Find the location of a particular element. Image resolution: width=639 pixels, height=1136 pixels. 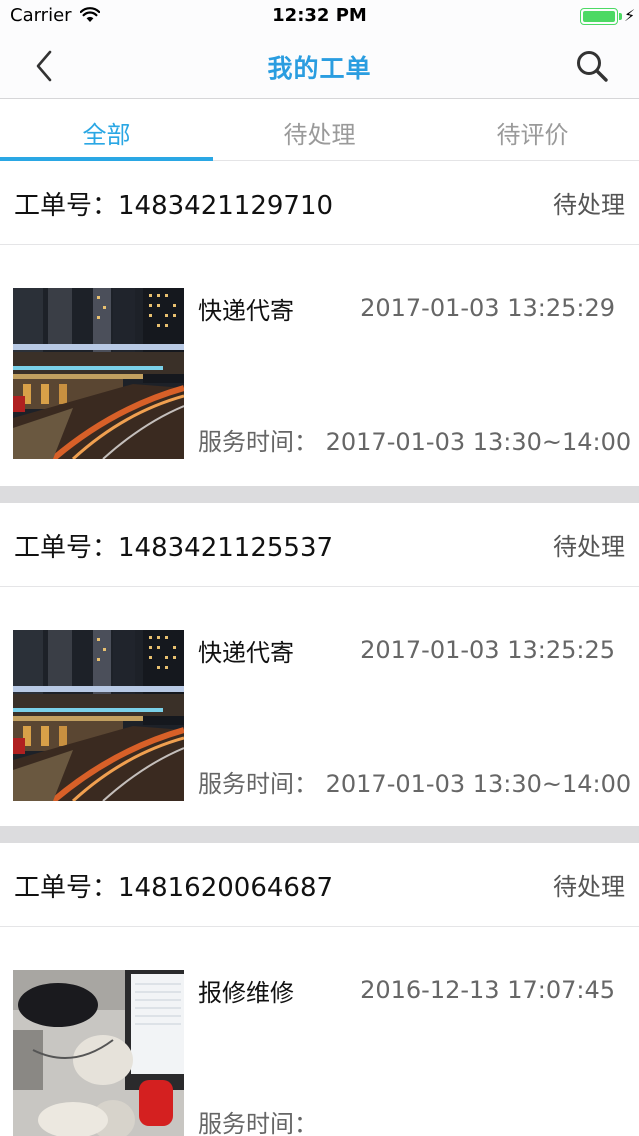

status-bar: Carrier 12:32 PM ⚡ is located at coordinates (319, 16).